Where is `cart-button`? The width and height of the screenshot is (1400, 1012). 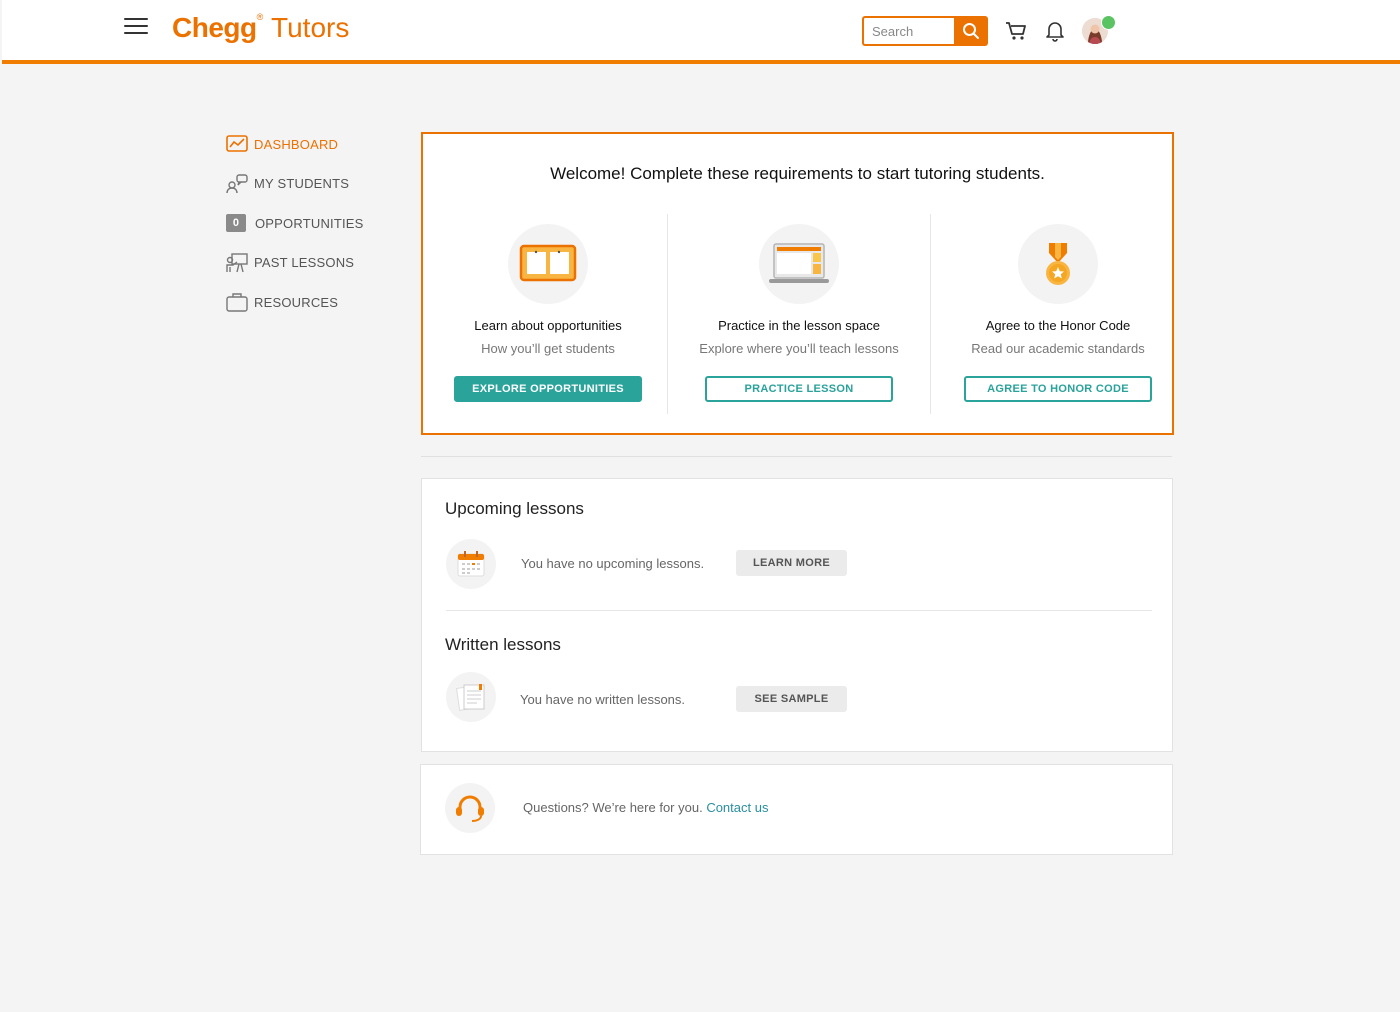 cart-button is located at coordinates (1016, 31).